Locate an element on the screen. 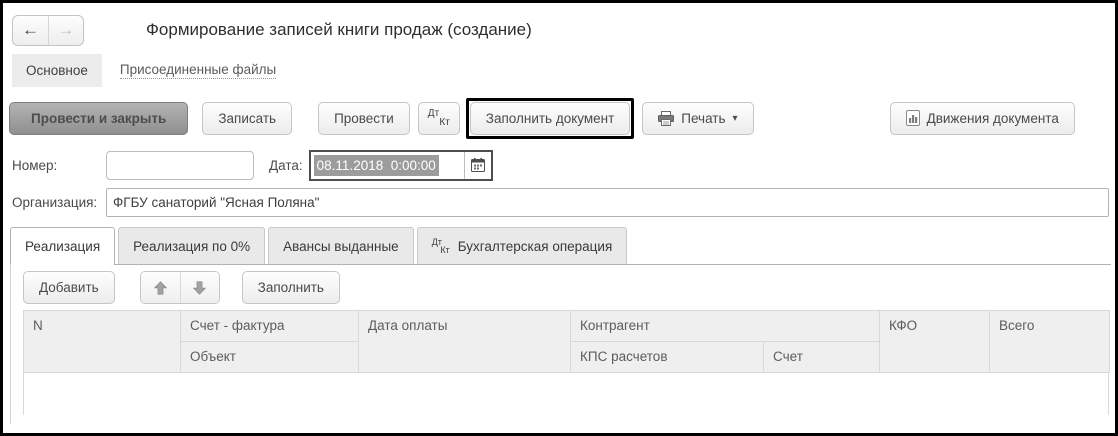  move-row-up-button is located at coordinates (160, 287).